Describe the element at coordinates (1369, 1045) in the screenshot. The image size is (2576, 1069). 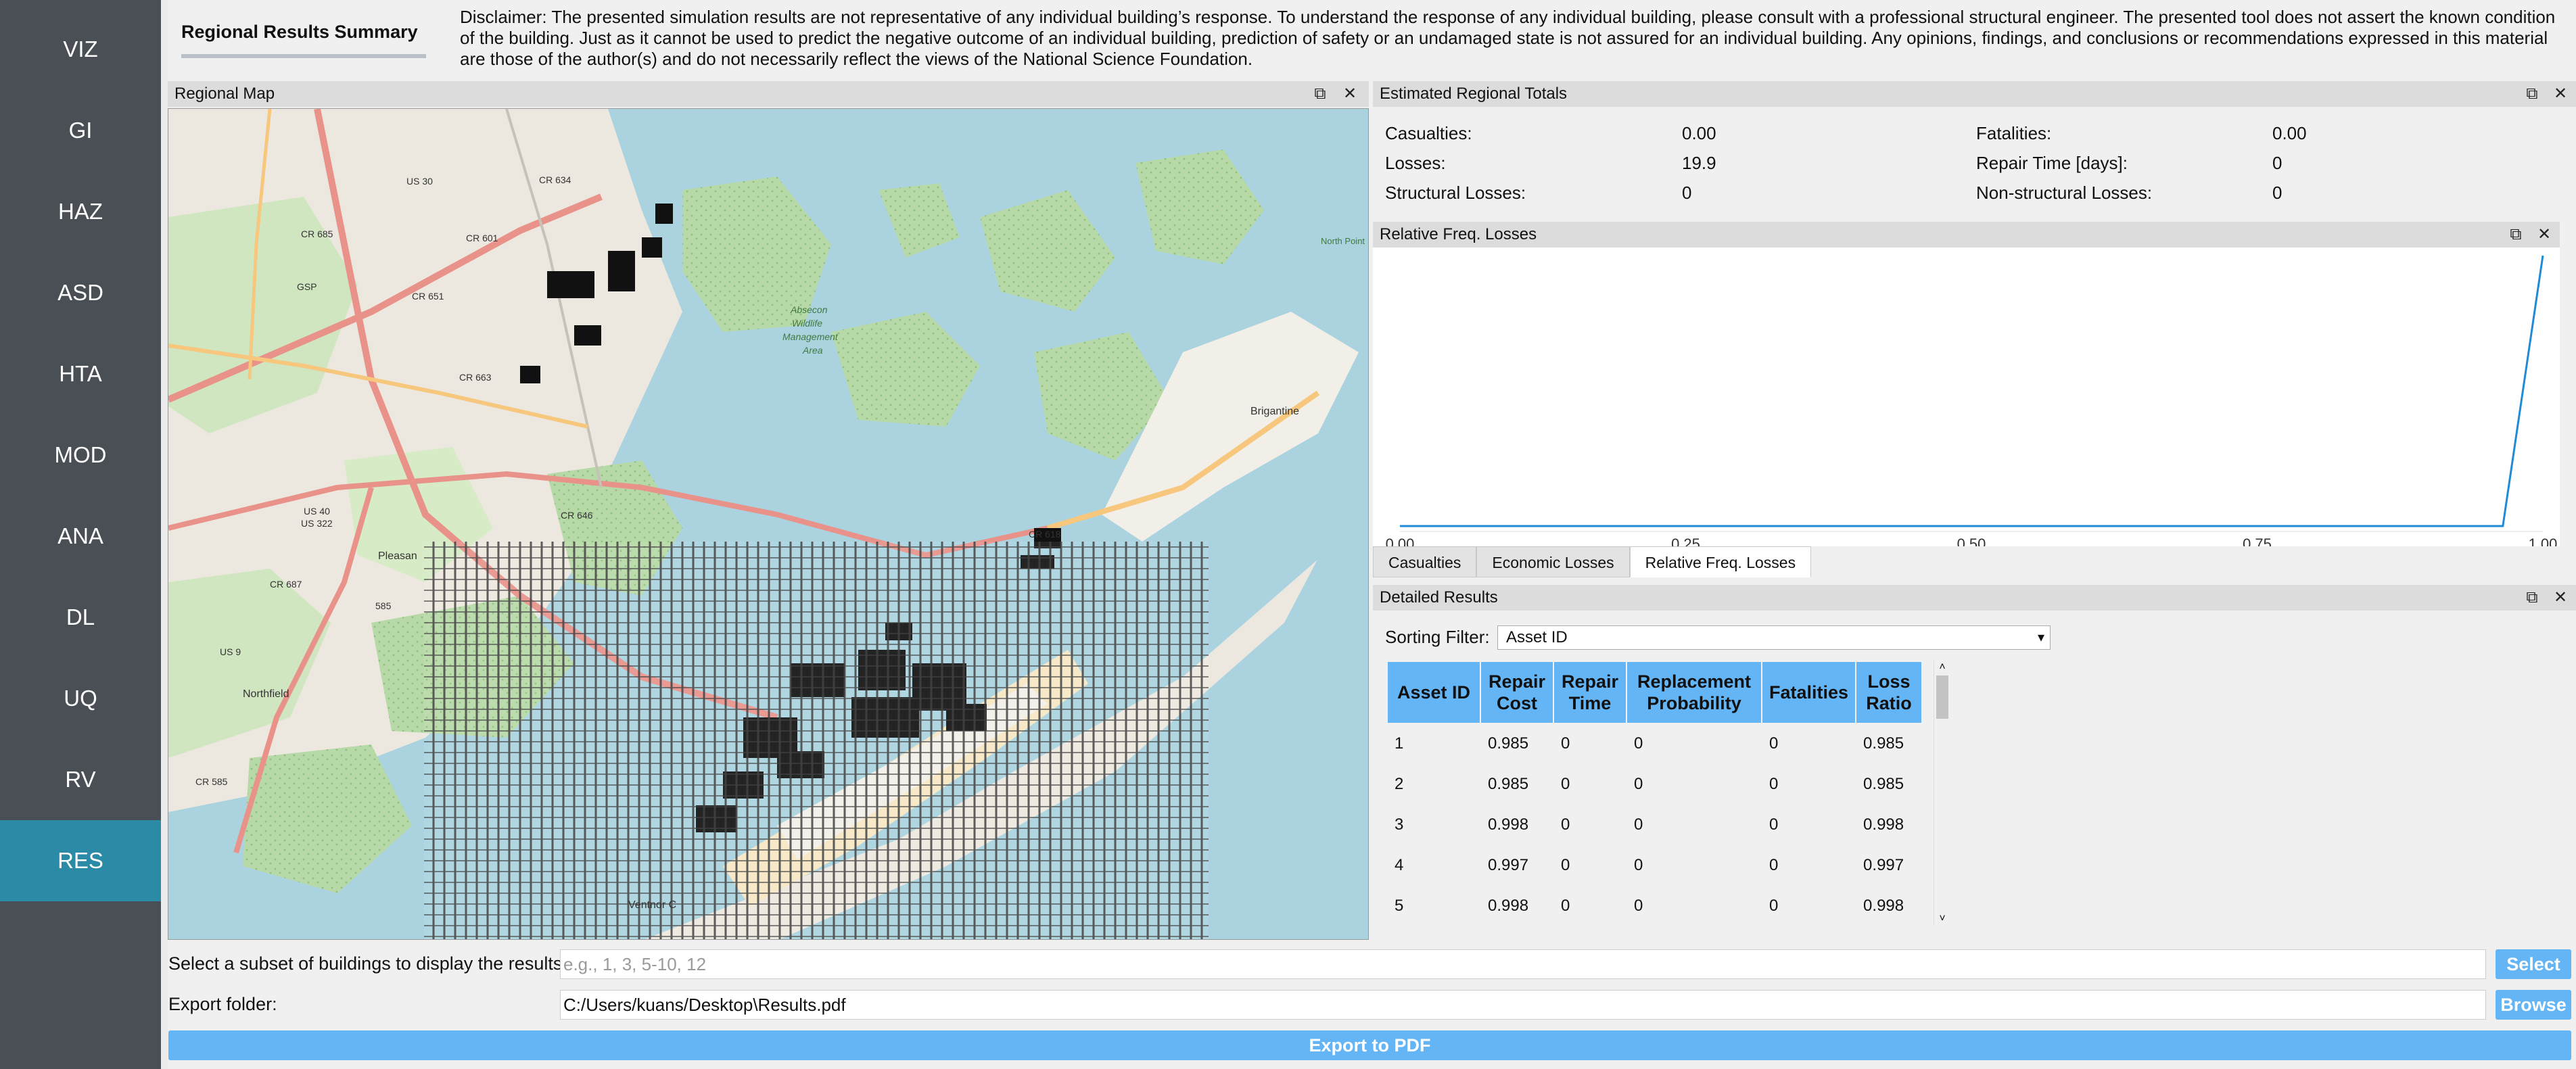
I see `export-pdf-button: Export to PDF` at that location.